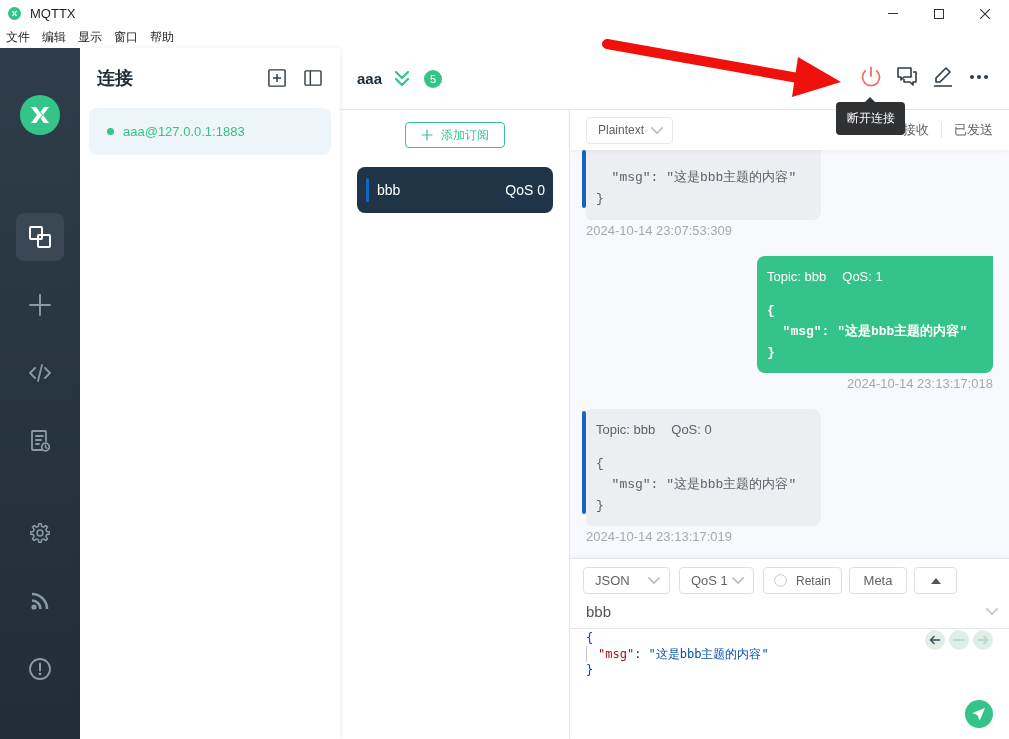  I want to click on message-time: 2024-10-14 23:13:17:018, so click(920, 384).